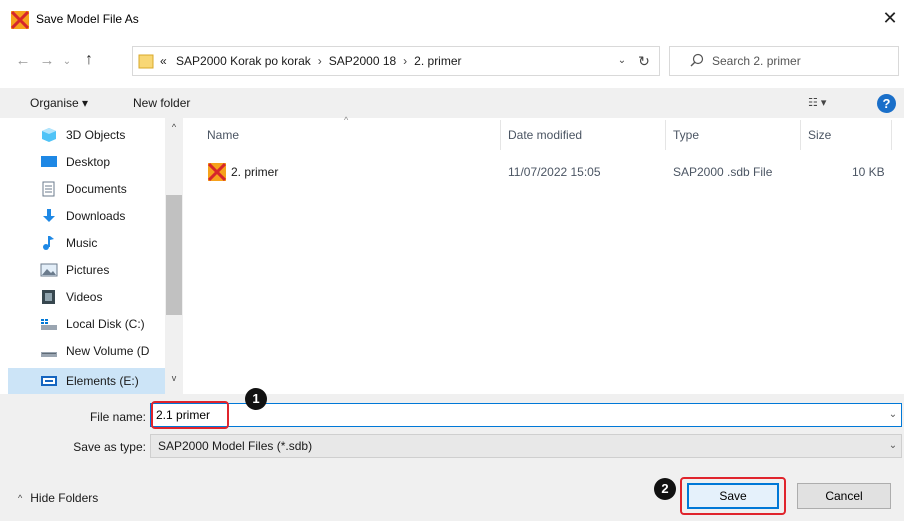  I want to click on scrollbar-thumb, so click(174, 255).